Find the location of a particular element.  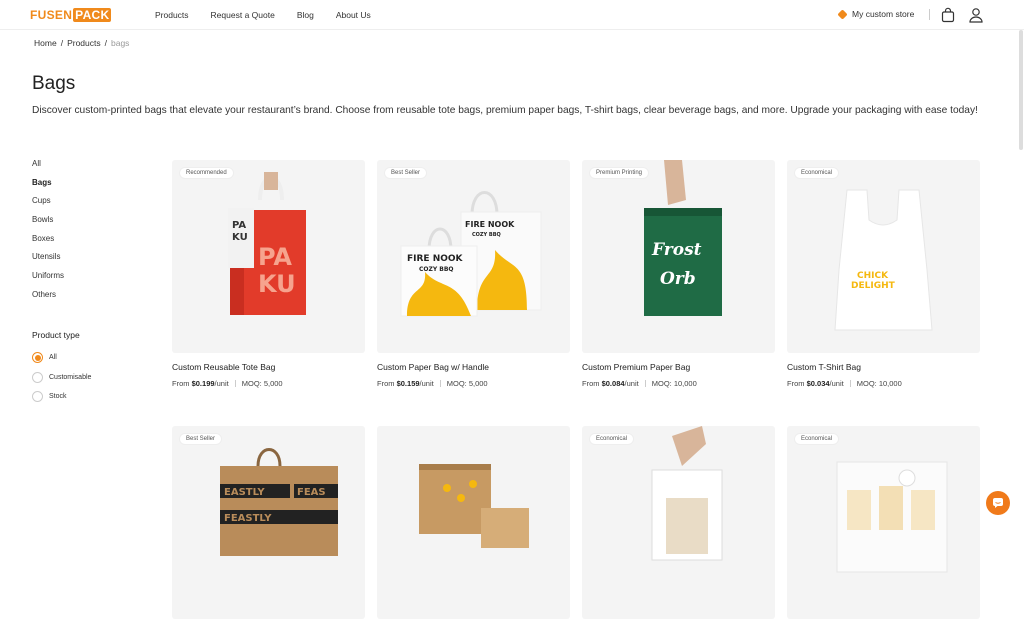

product-type-option-all: All is located at coordinates (61, 358).